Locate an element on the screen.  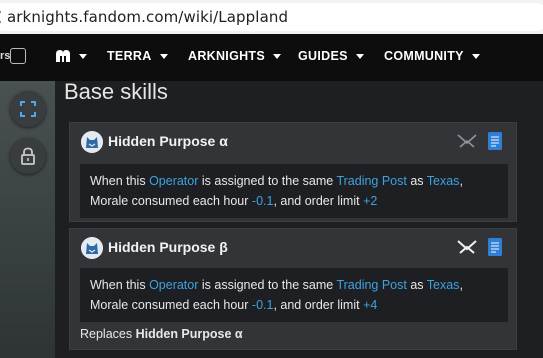
nav-community: COMMUNITY is located at coordinates (432, 56).